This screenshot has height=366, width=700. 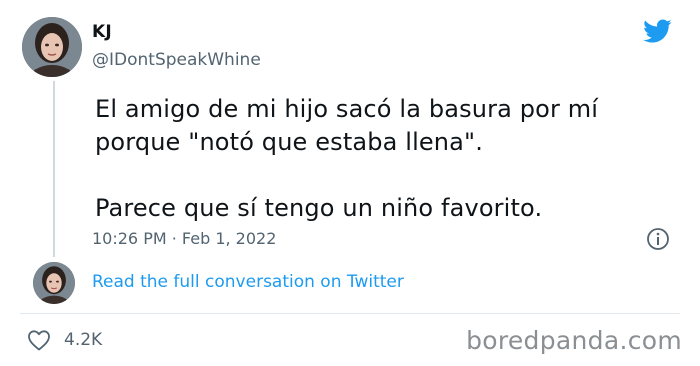 I want to click on reply-avatar, so click(x=54, y=283).